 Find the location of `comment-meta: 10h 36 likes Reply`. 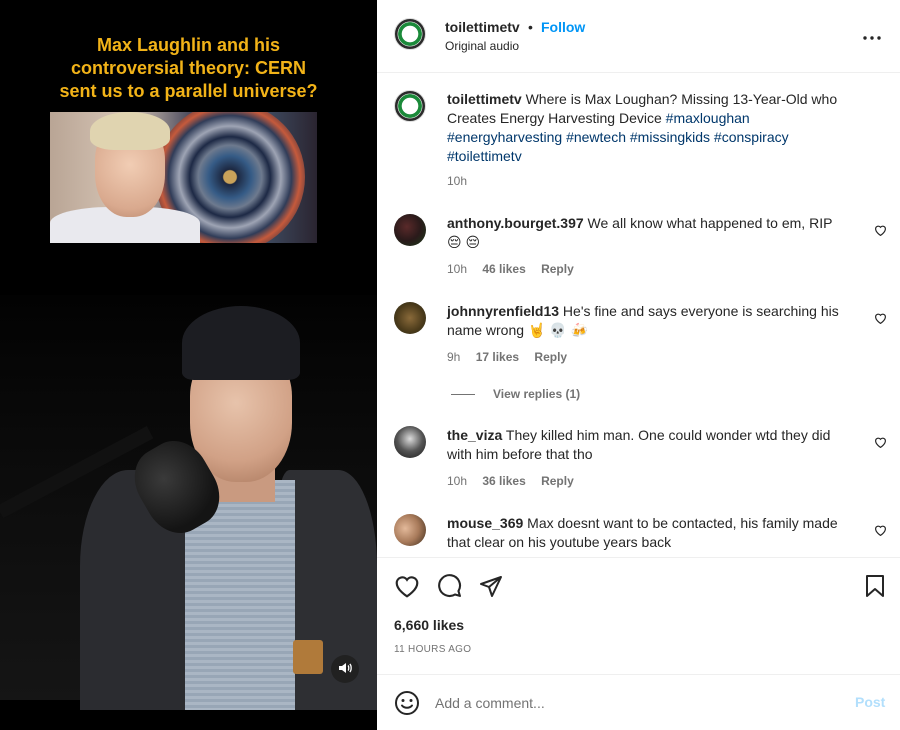

comment-meta: 10h 36 likes Reply is located at coordinates (516, 481).